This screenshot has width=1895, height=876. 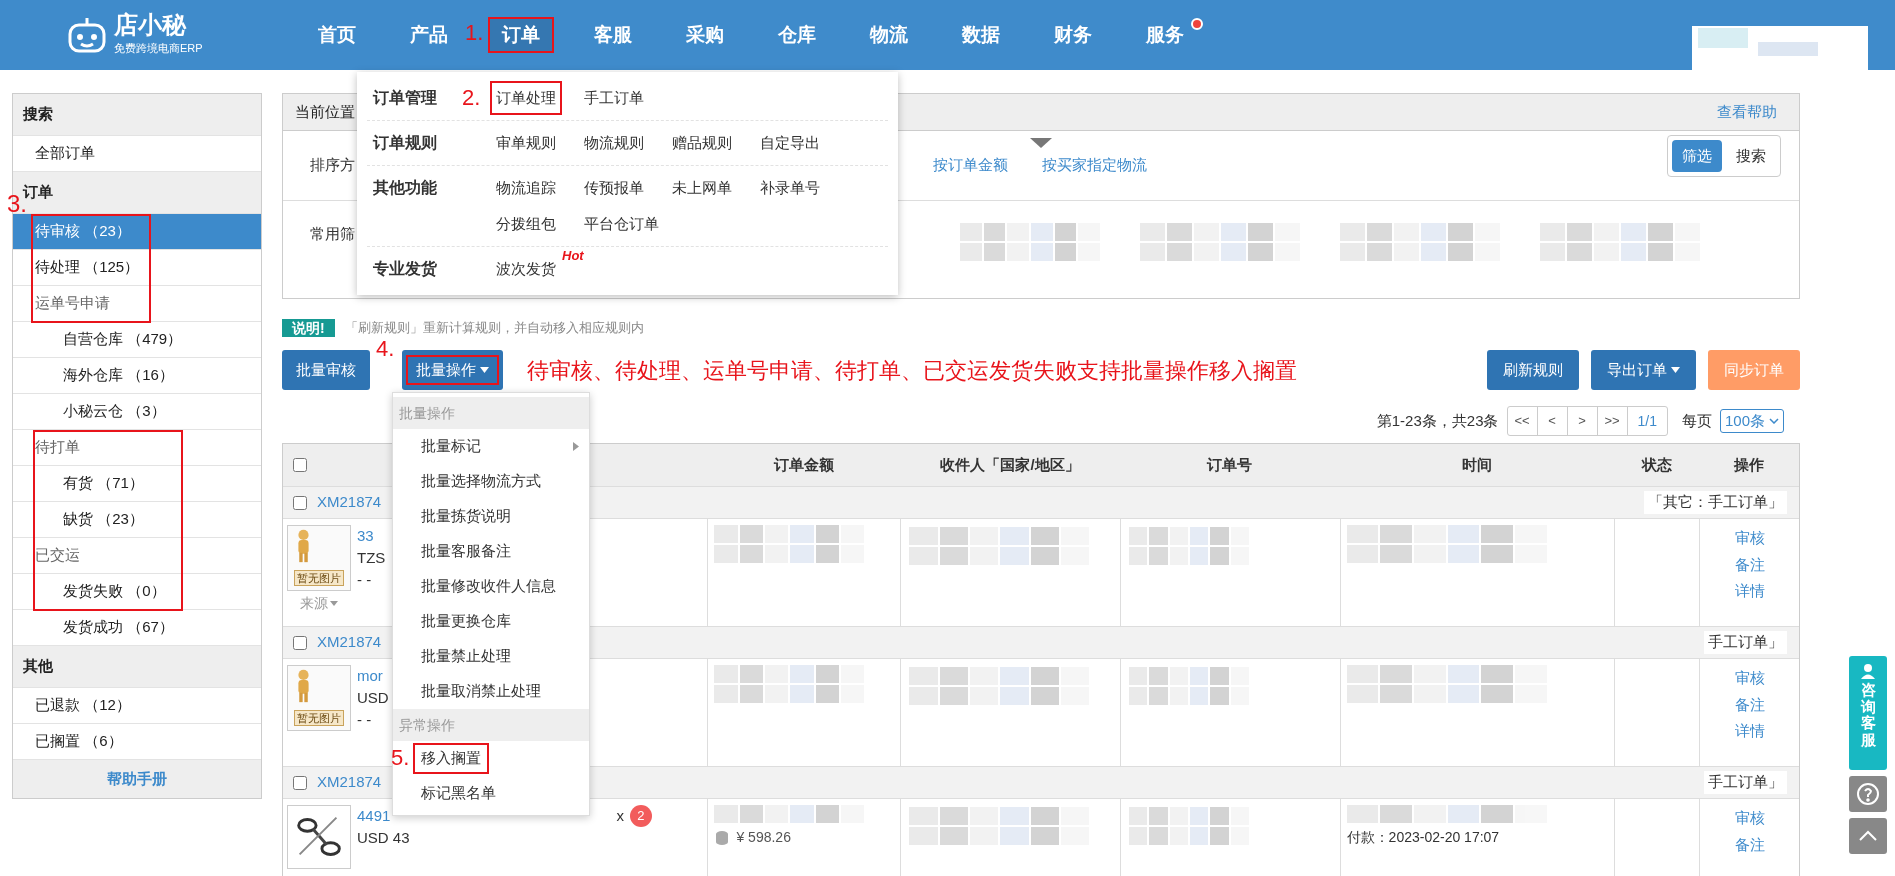 What do you see at coordinates (526, 269) in the screenshot?
I see `menu-link: 波次发货` at bounding box center [526, 269].